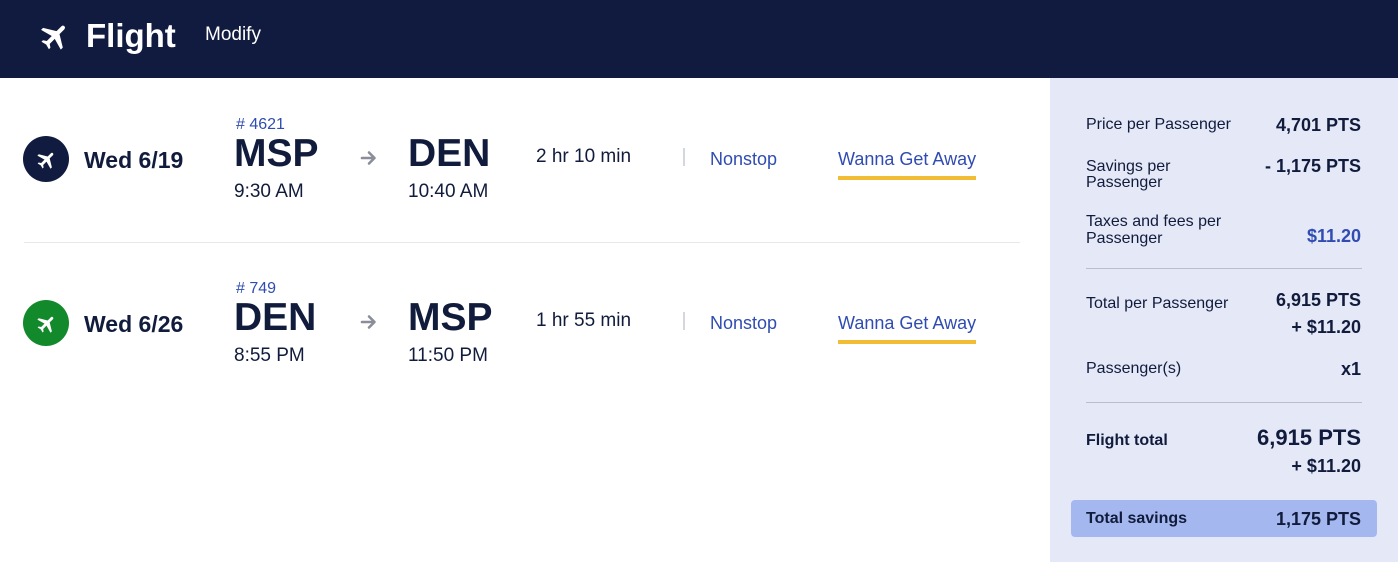 Image resolution: width=1398 pixels, height=562 pixels. What do you see at coordinates (448, 191) in the screenshot?
I see `arrival-time: 10:40 AM` at bounding box center [448, 191].